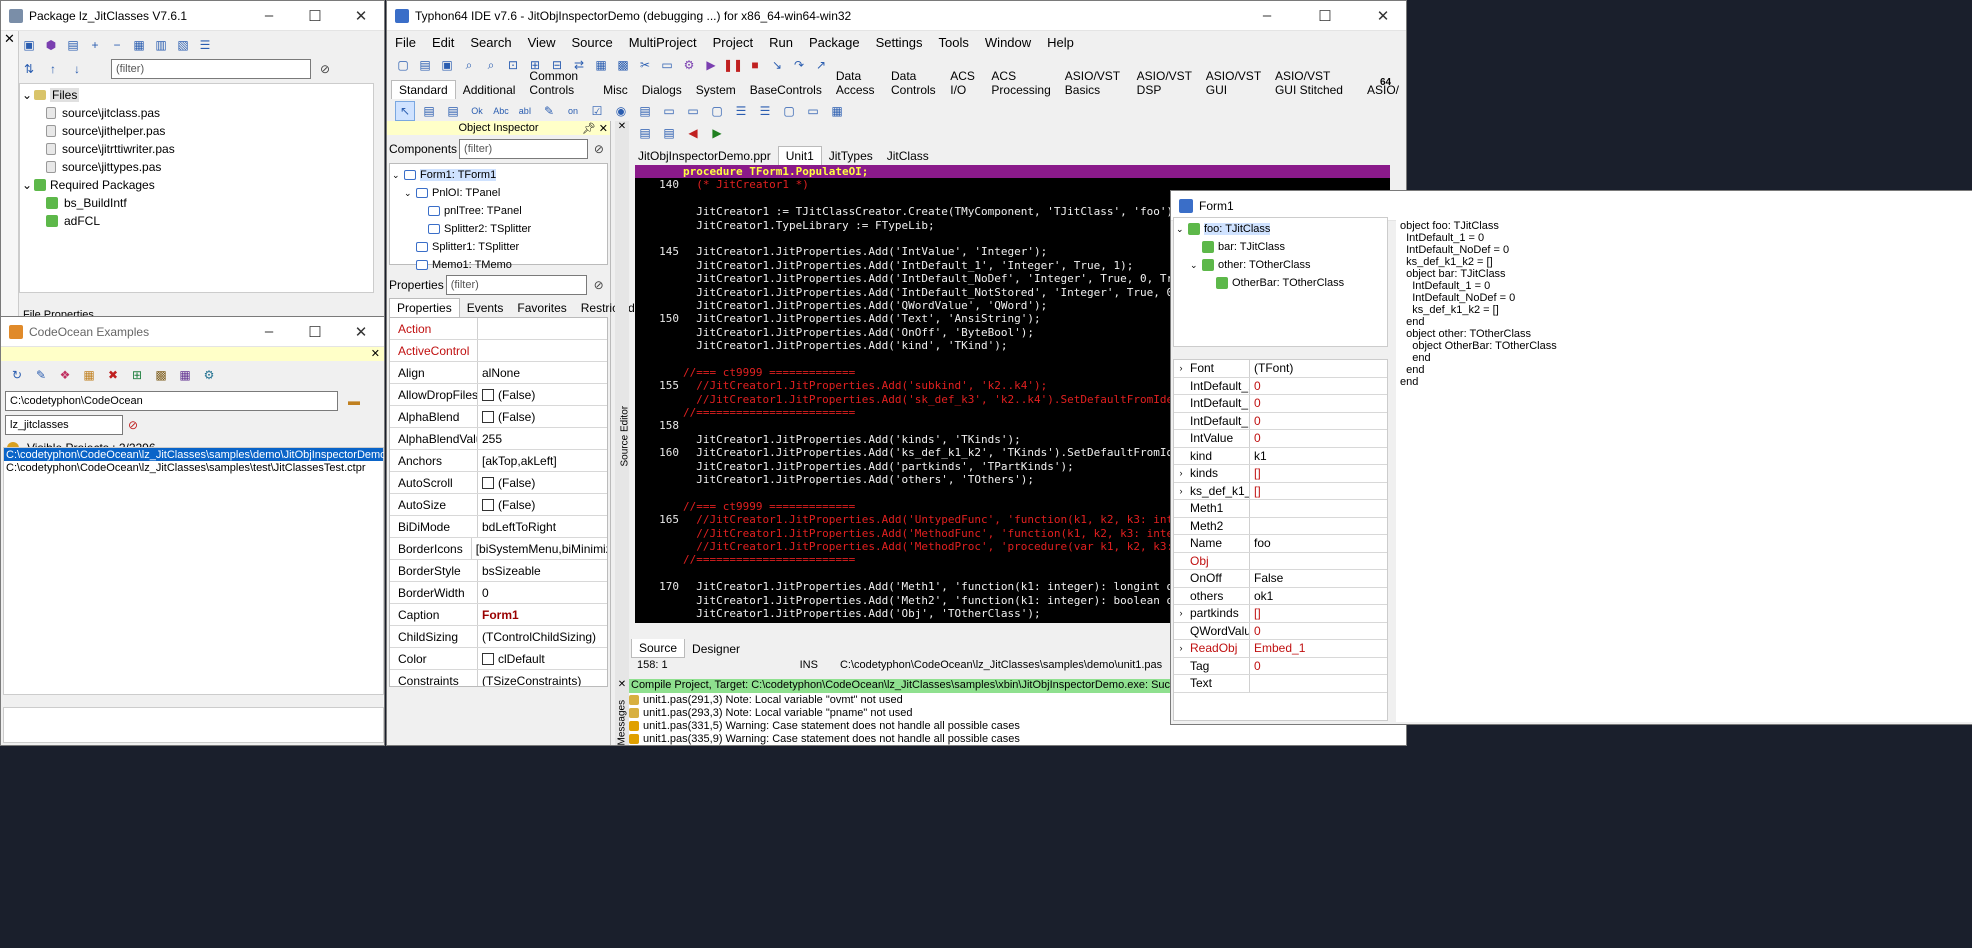 The width and height of the screenshot is (1972, 948). I want to click on property-row: Caption Form1, so click(498, 615).